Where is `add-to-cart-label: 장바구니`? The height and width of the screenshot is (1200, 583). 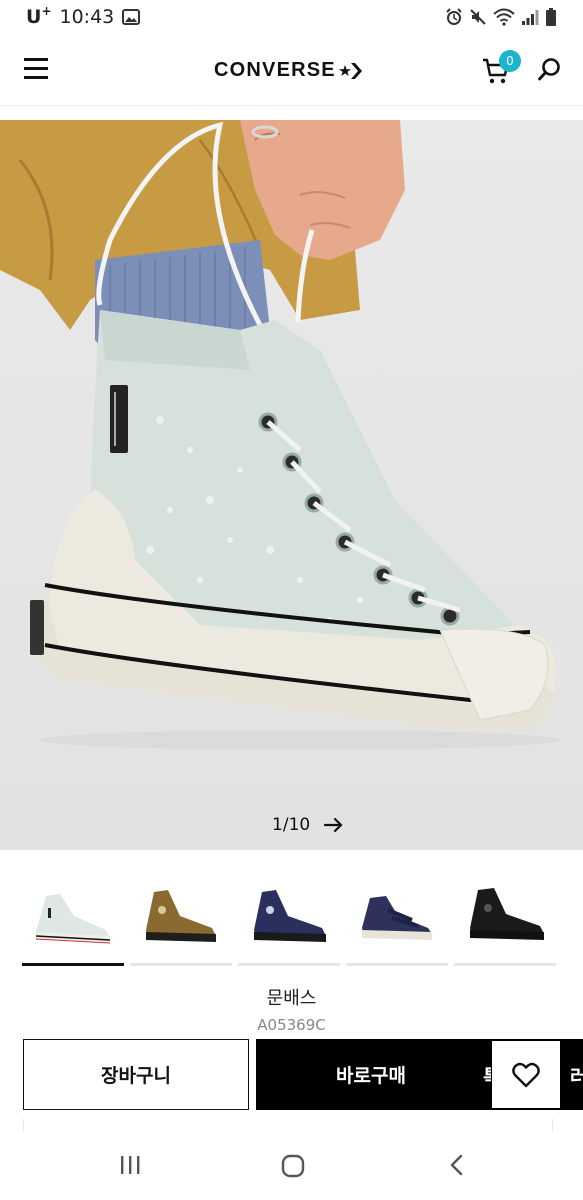
add-to-cart-label: 장바구니 is located at coordinates (136, 1076).